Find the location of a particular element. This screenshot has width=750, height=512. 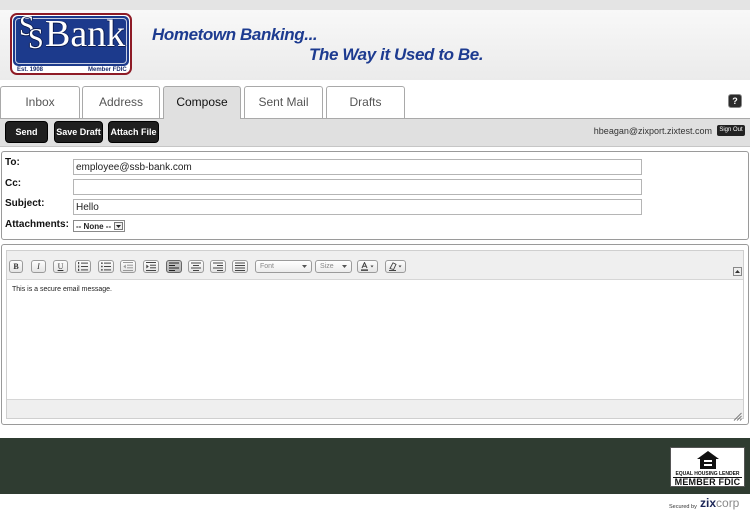

tagline-line-2: The Way it Used to Be. is located at coordinates (396, 54).